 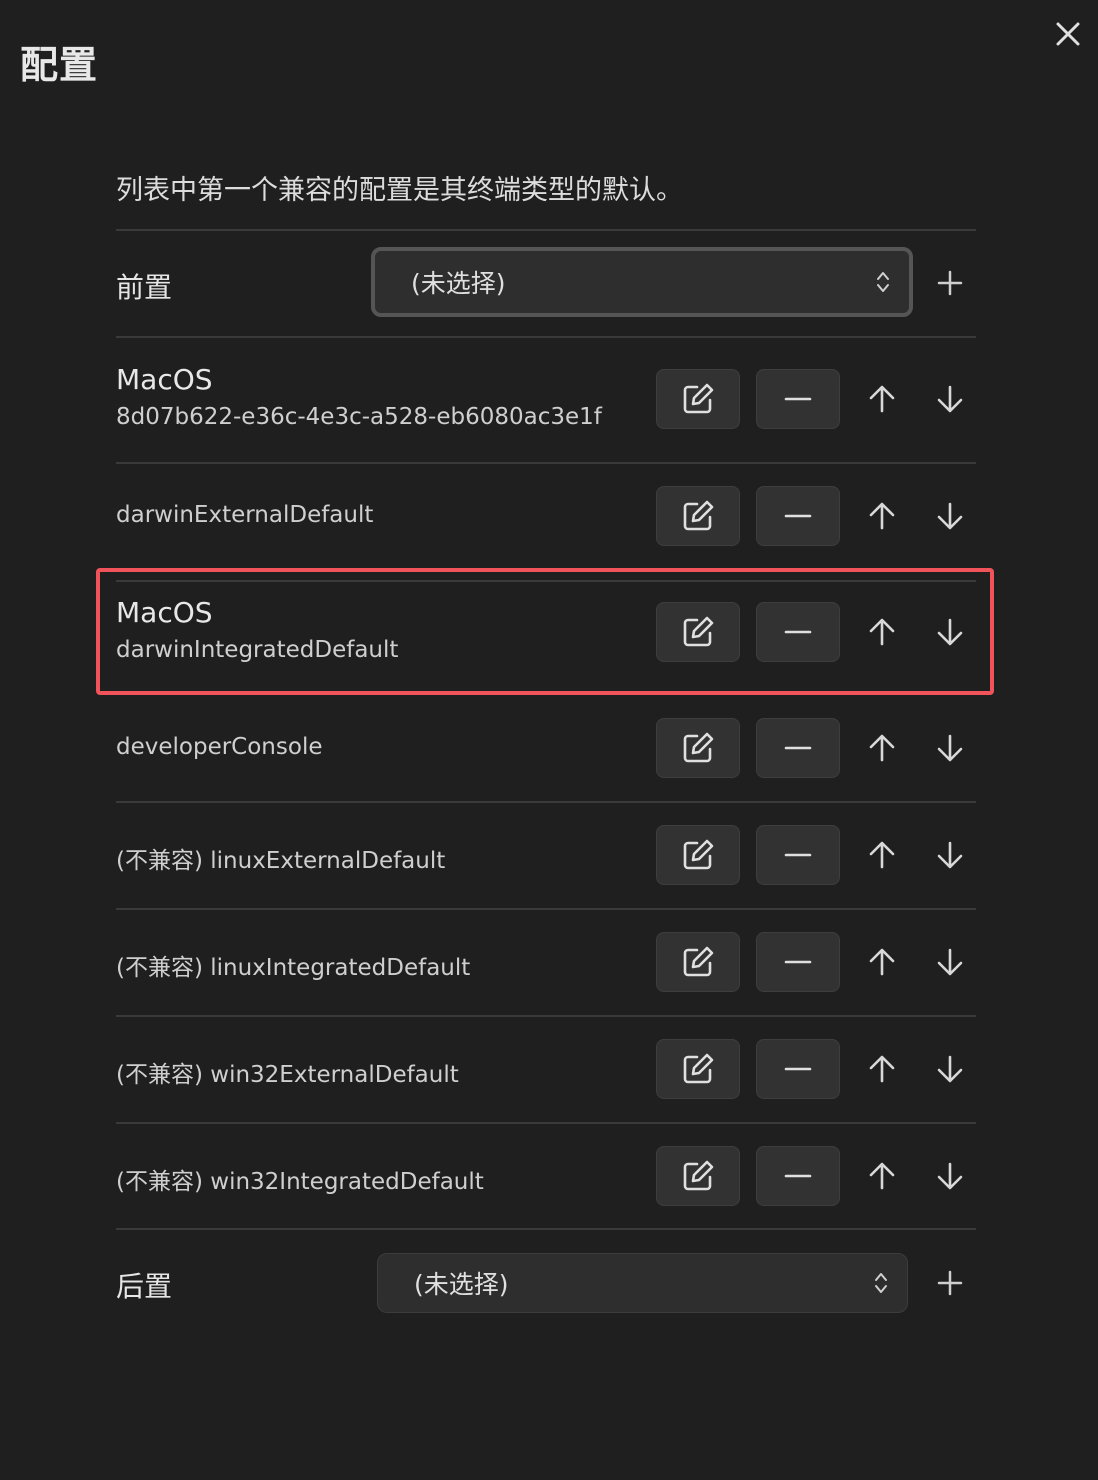 I want to click on profile-row: developerConsole, so click(x=546, y=747).